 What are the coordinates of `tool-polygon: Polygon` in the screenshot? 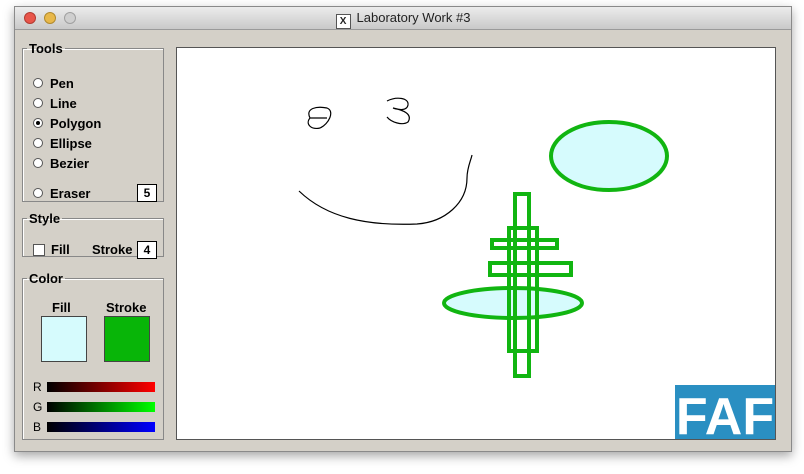 It's located at (67, 123).